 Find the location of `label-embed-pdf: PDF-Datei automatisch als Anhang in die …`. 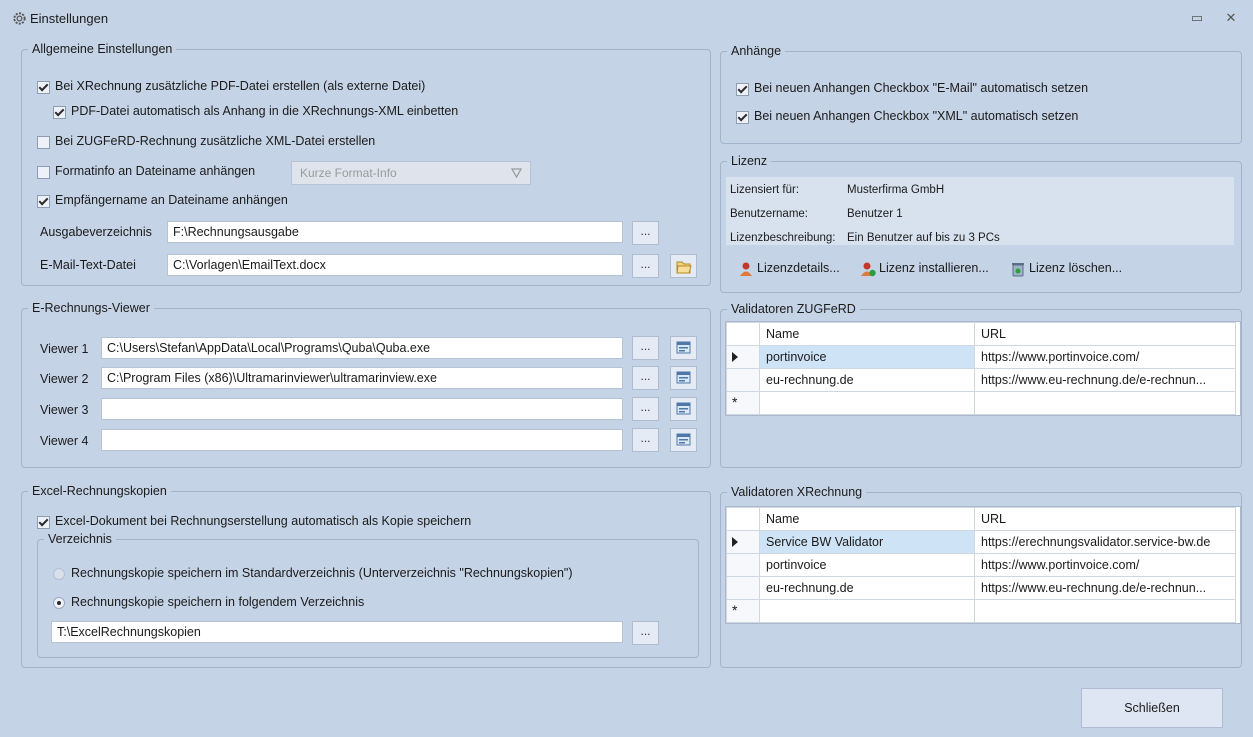

label-embed-pdf: PDF-Datei automatisch als Anhang in die … is located at coordinates (265, 111).